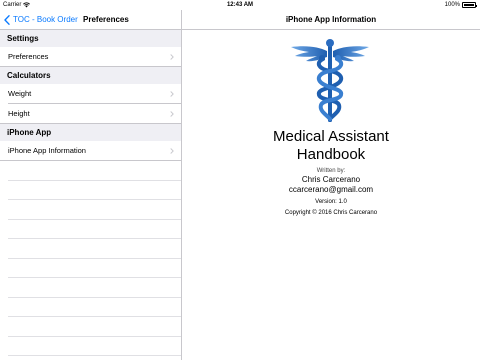 The width and height of the screenshot is (480, 360). Describe the element at coordinates (90, 132) in the screenshot. I see `section-header-iphone-app: iPhone App` at that location.